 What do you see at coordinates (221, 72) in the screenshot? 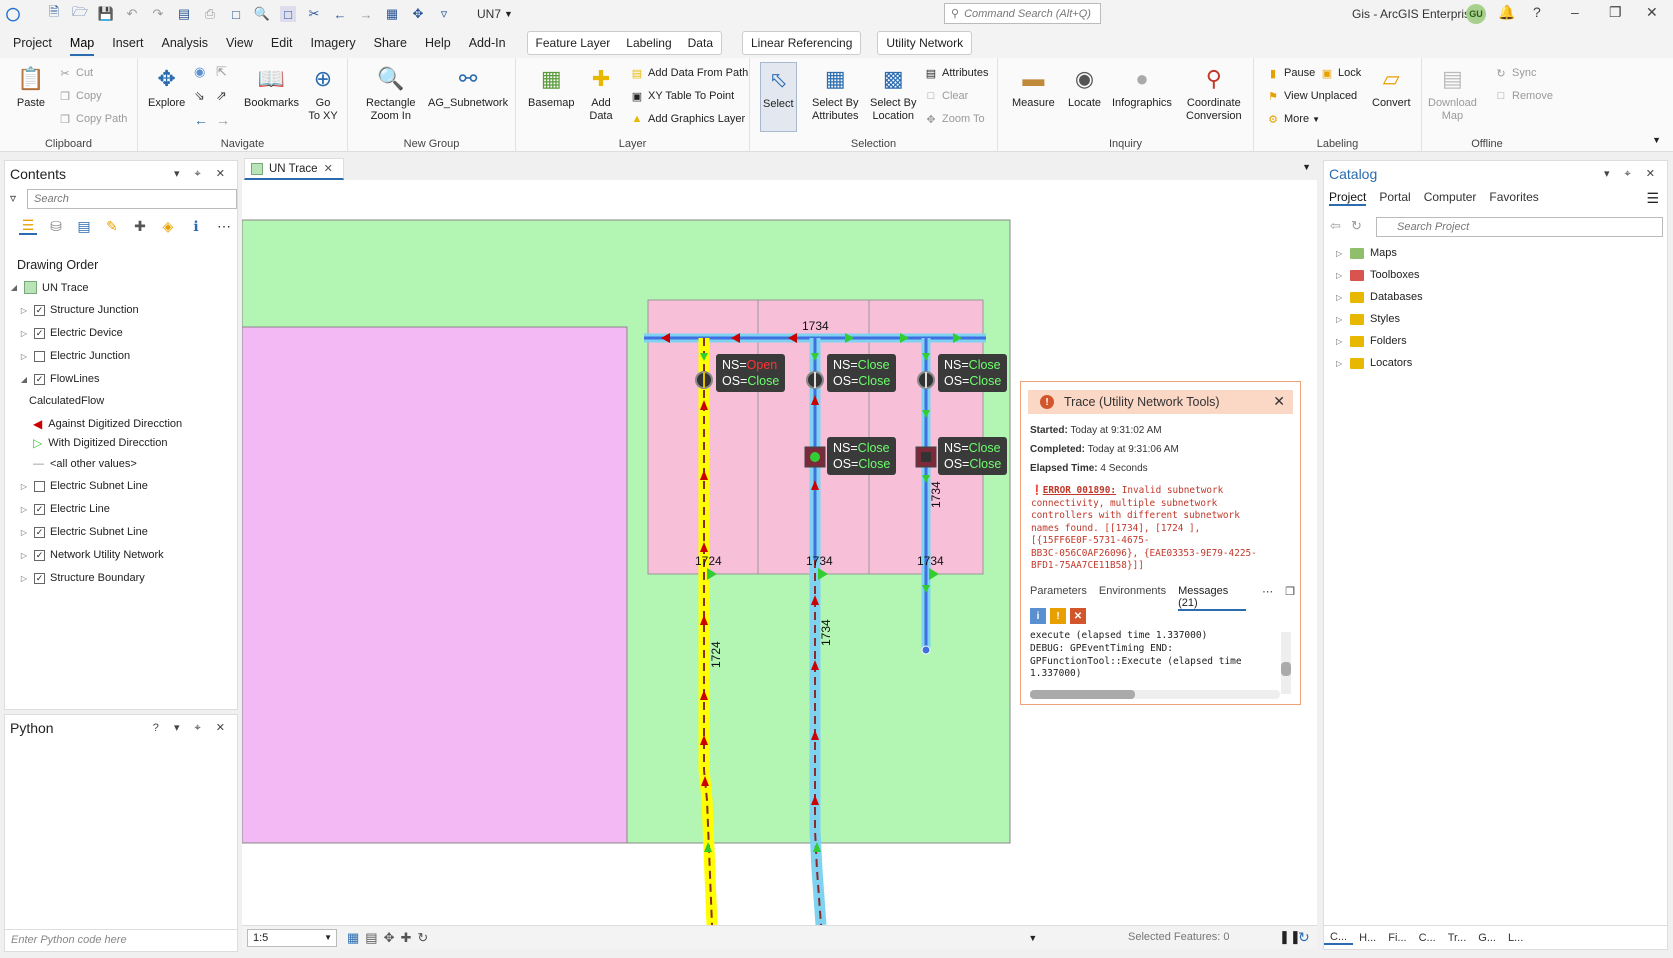
I see `fixed-zoom-in-icon: ⇱` at bounding box center [221, 72].